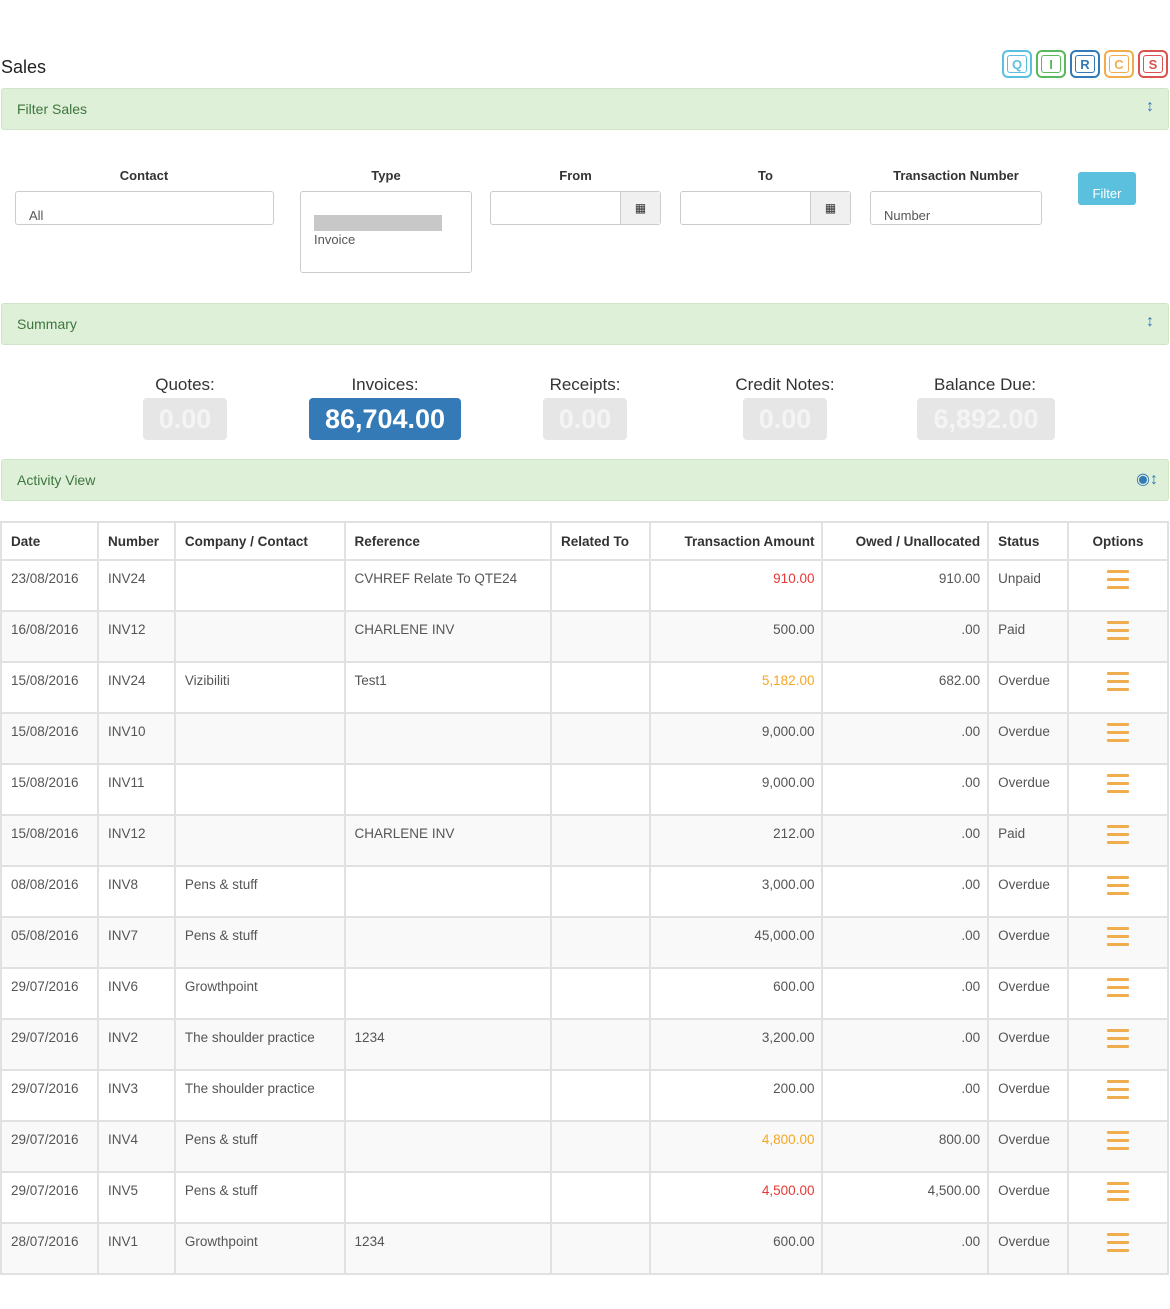  I want to click on quick-credit-button: C, so click(1119, 64).